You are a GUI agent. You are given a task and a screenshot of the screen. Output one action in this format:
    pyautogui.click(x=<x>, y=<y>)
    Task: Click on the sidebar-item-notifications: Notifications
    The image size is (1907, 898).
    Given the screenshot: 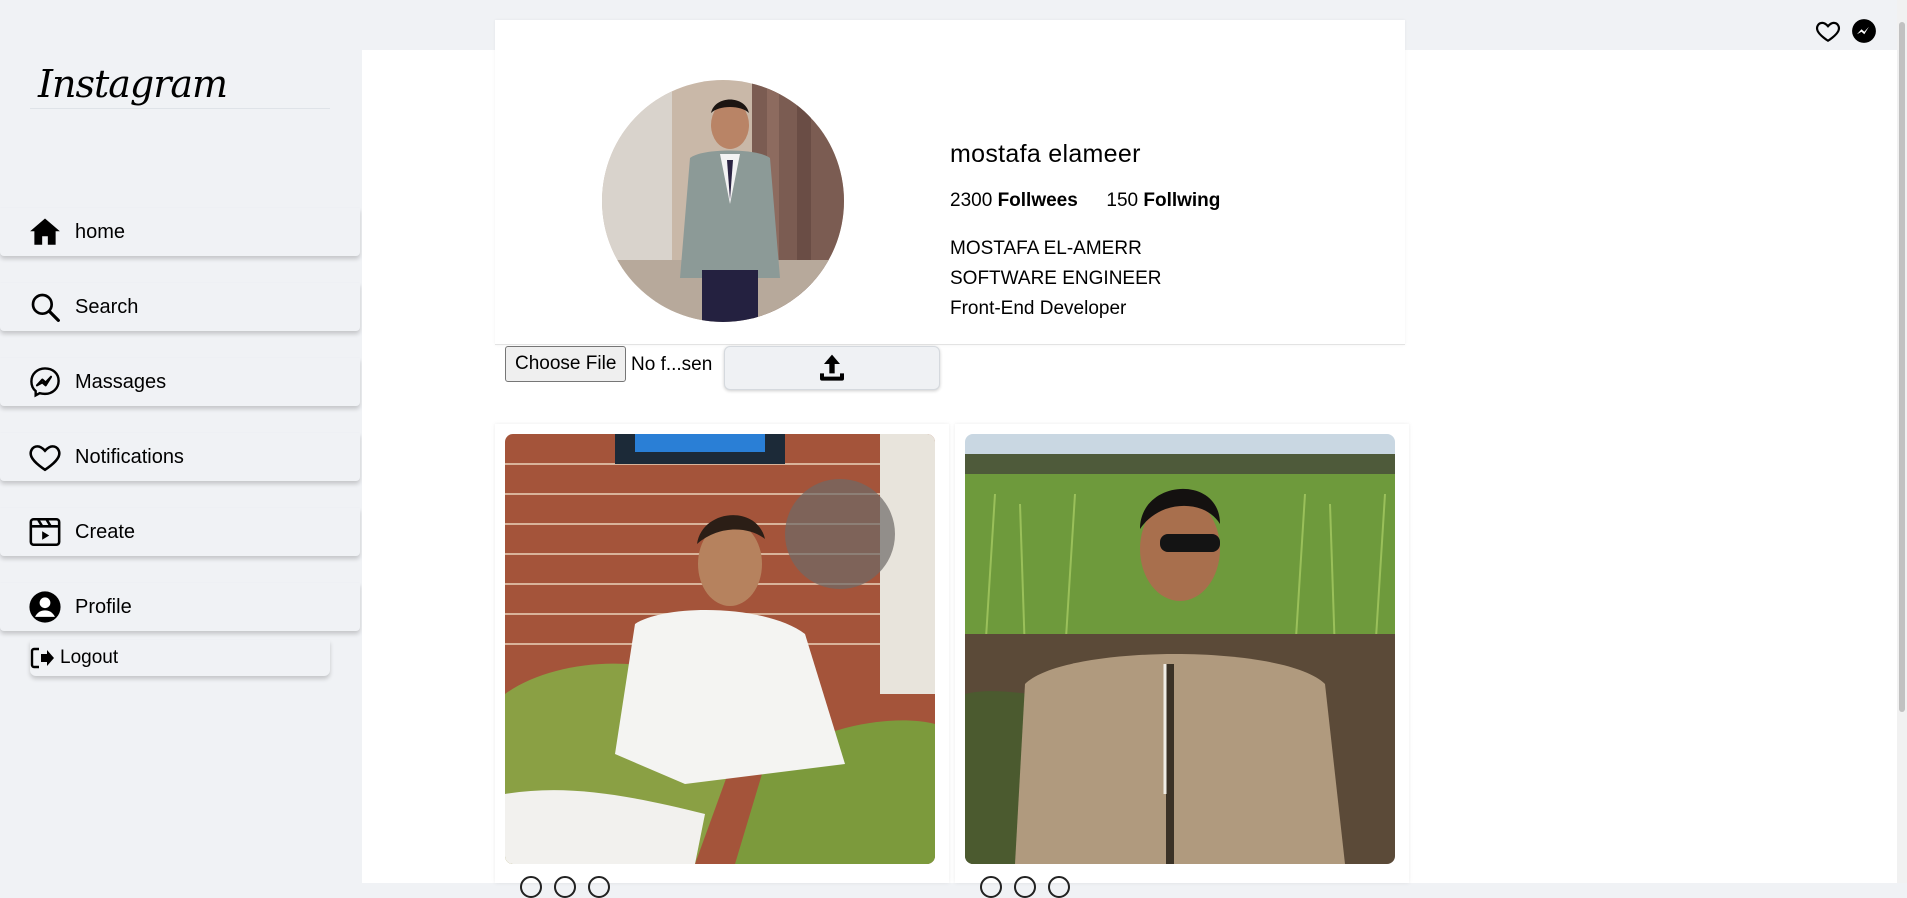 What is the action you would take?
    pyautogui.click(x=180, y=457)
    